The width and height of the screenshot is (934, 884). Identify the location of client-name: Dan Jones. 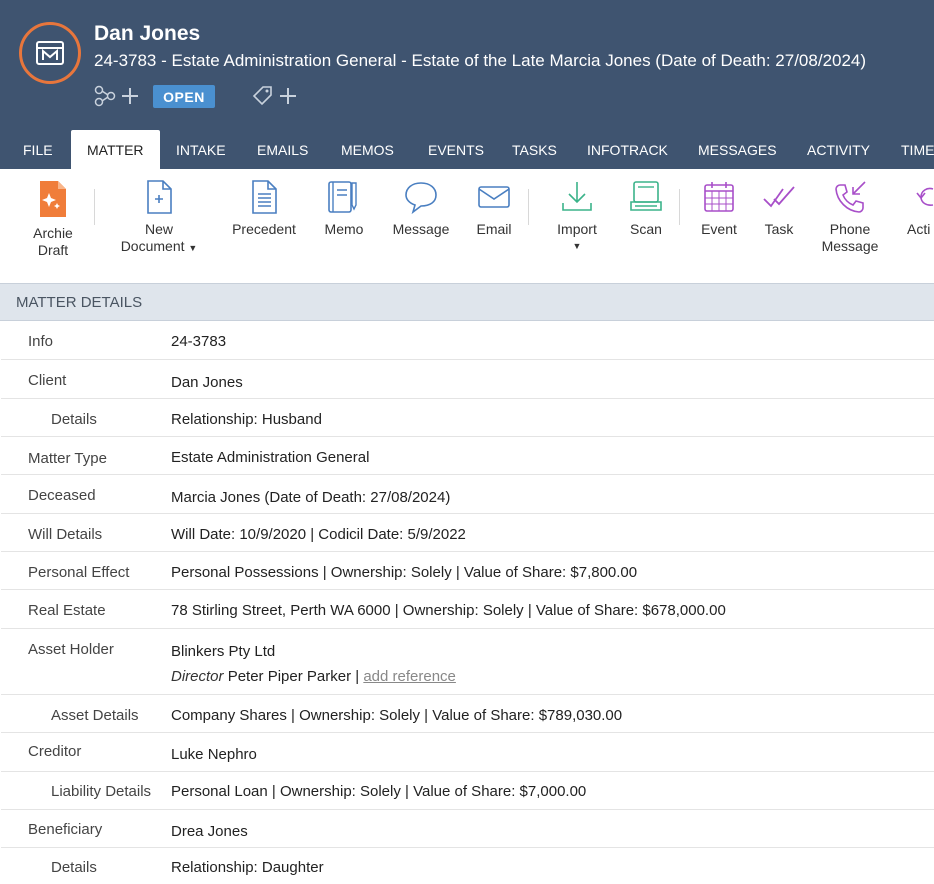
(147, 33).